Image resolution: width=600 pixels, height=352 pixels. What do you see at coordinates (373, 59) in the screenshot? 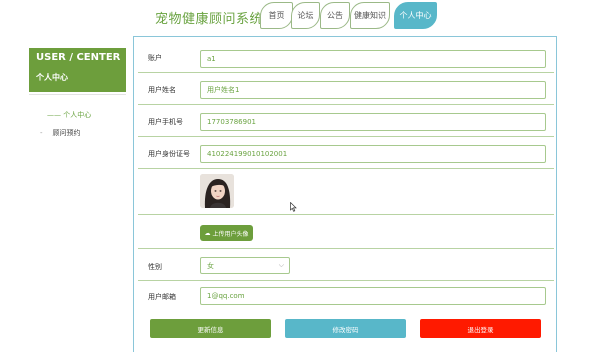
I see `account-input: a1` at bounding box center [373, 59].